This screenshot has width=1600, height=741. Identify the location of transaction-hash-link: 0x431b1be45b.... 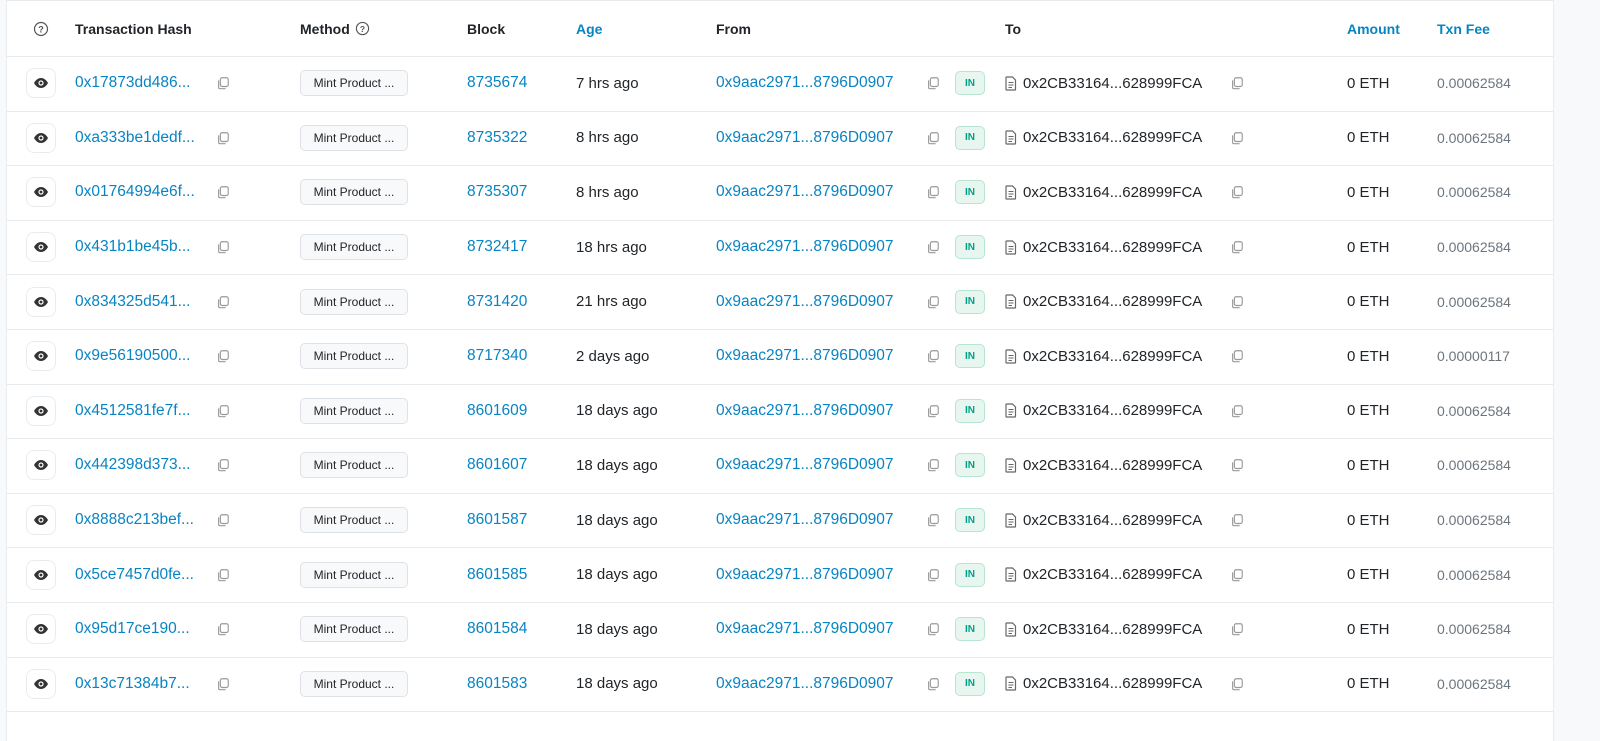
(133, 247).